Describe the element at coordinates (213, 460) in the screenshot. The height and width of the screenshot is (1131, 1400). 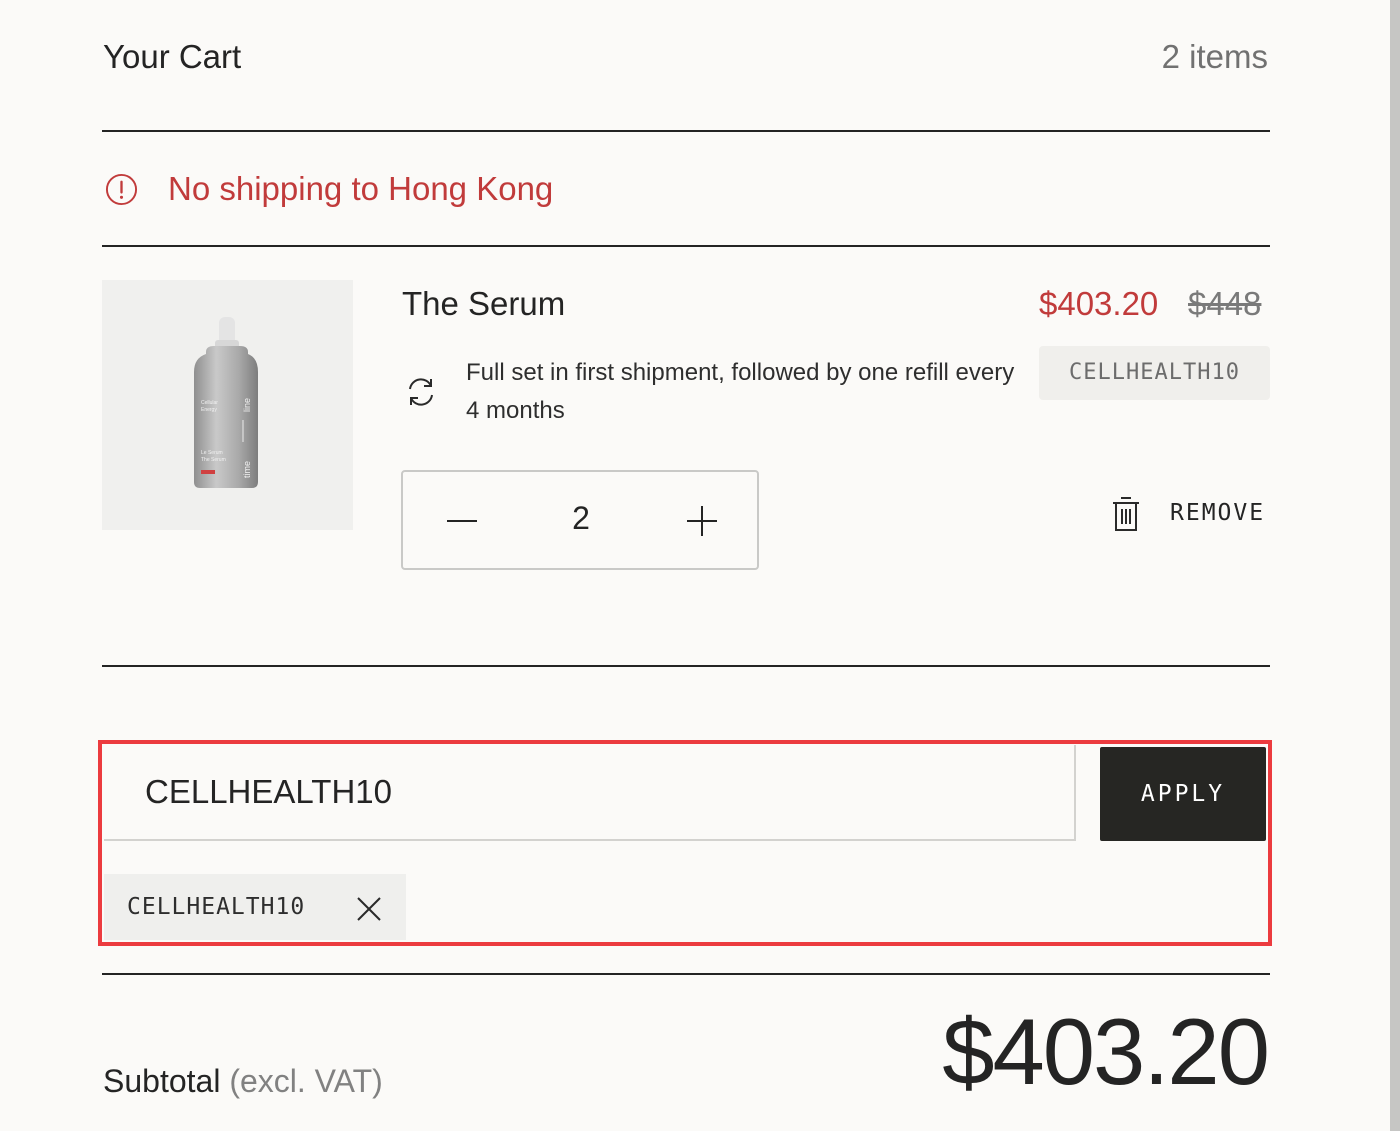
I see `bottle-label-text: The Serum` at that location.